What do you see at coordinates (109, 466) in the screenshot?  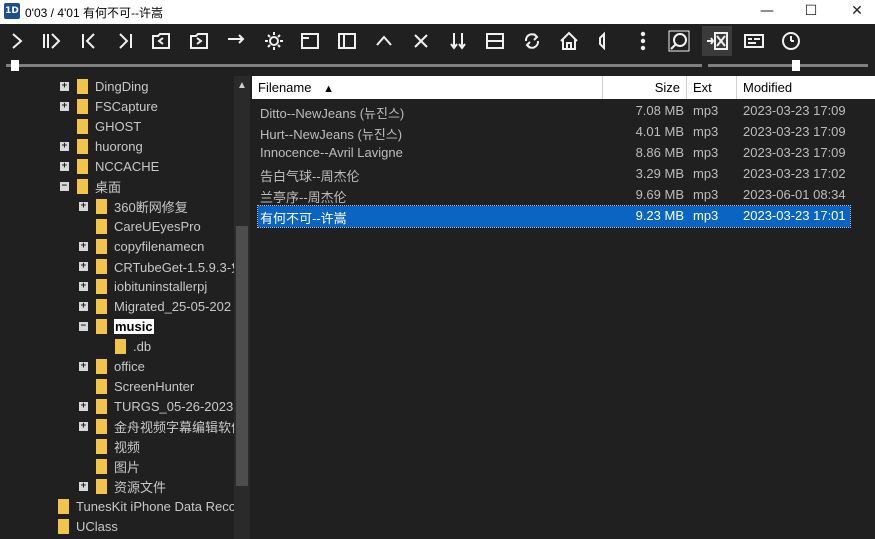 I see `tree-item: 图片` at bounding box center [109, 466].